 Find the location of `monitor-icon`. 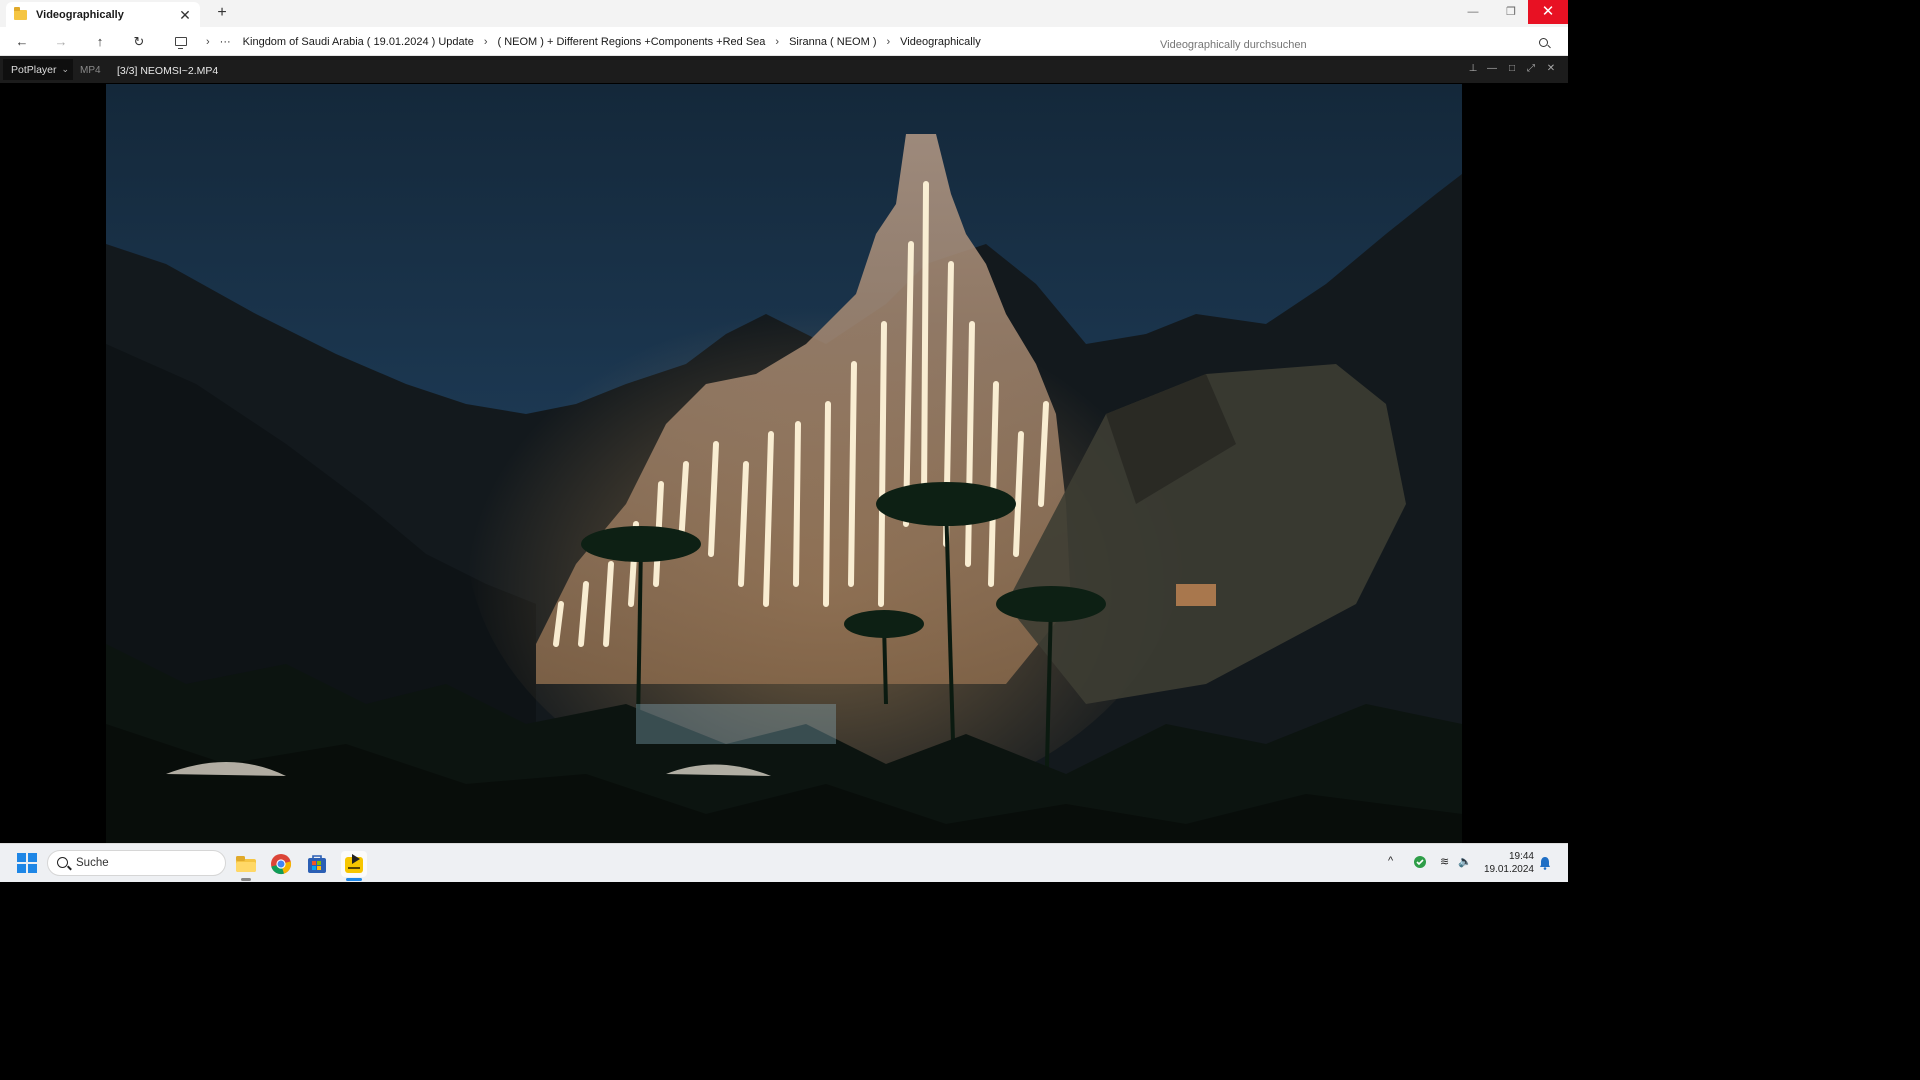

monitor-icon is located at coordinates (181, 43).